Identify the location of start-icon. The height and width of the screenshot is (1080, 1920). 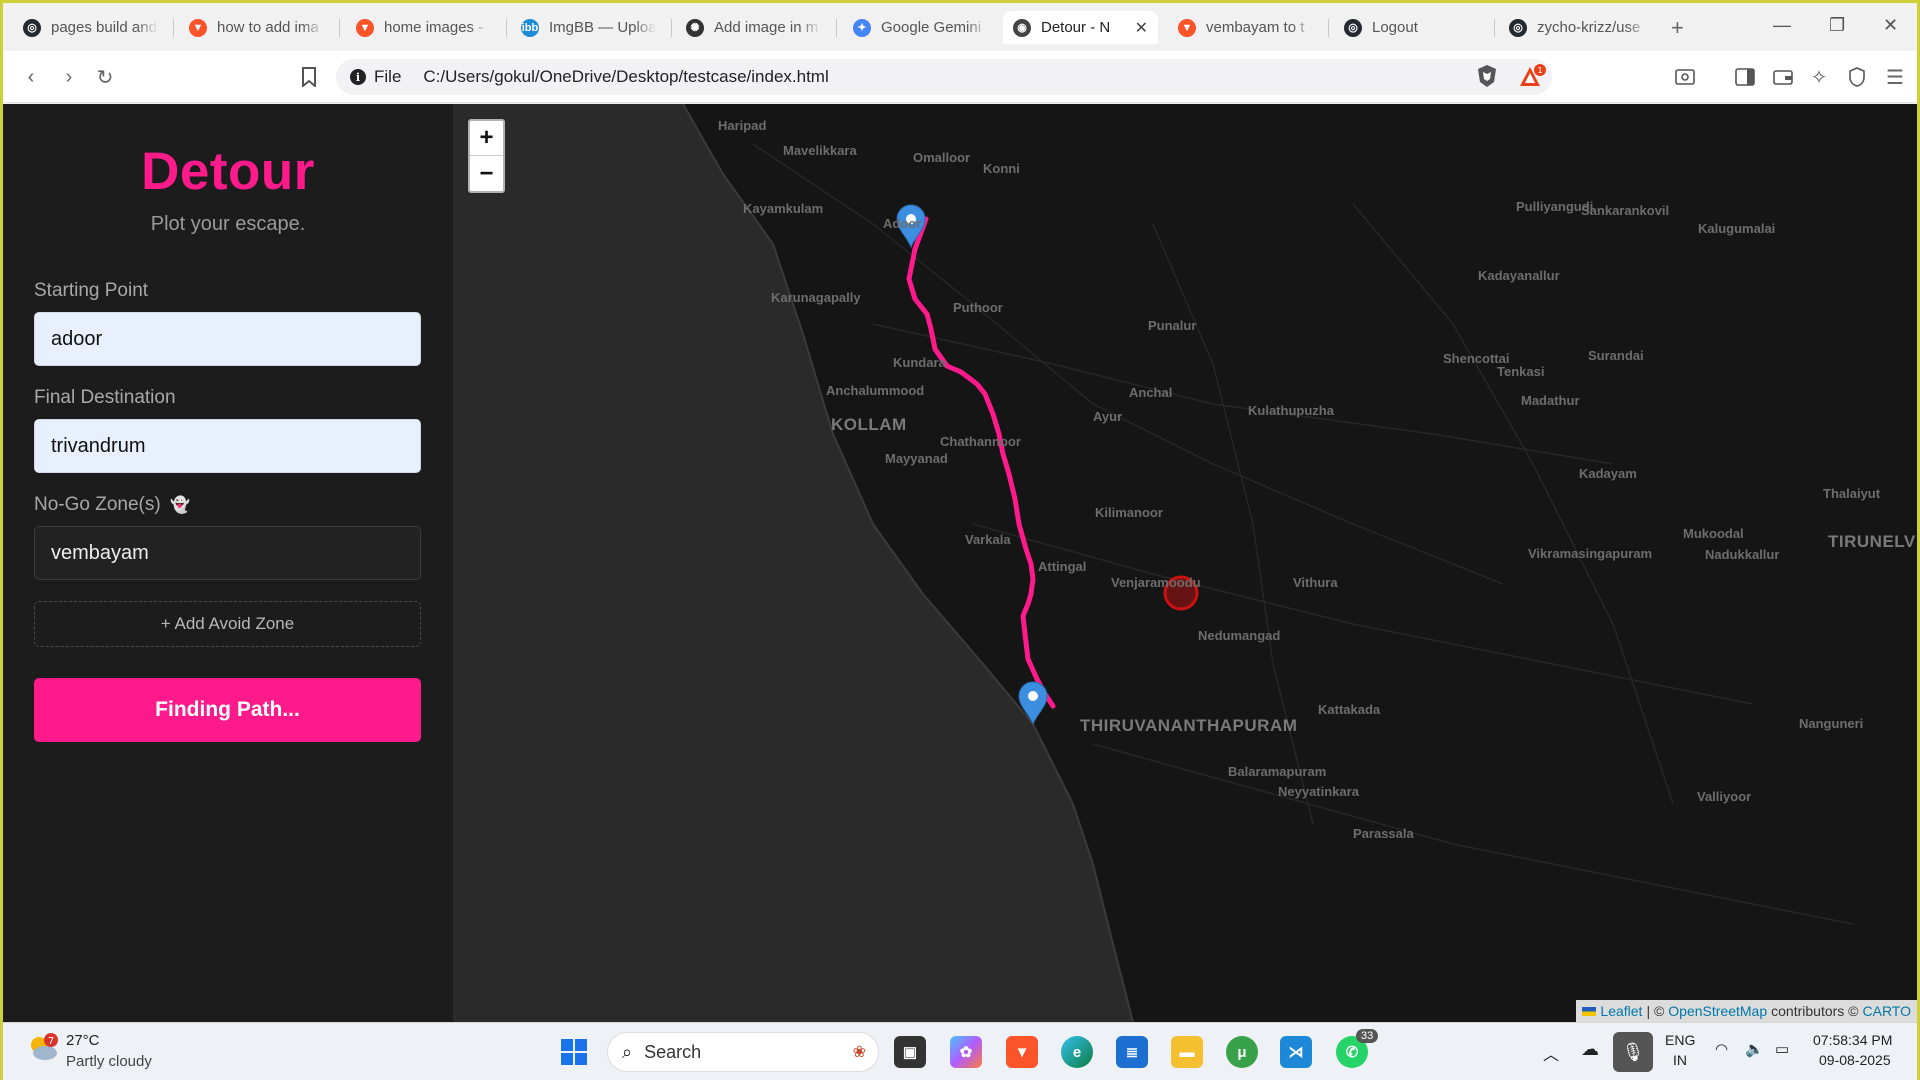
(574, 1052).